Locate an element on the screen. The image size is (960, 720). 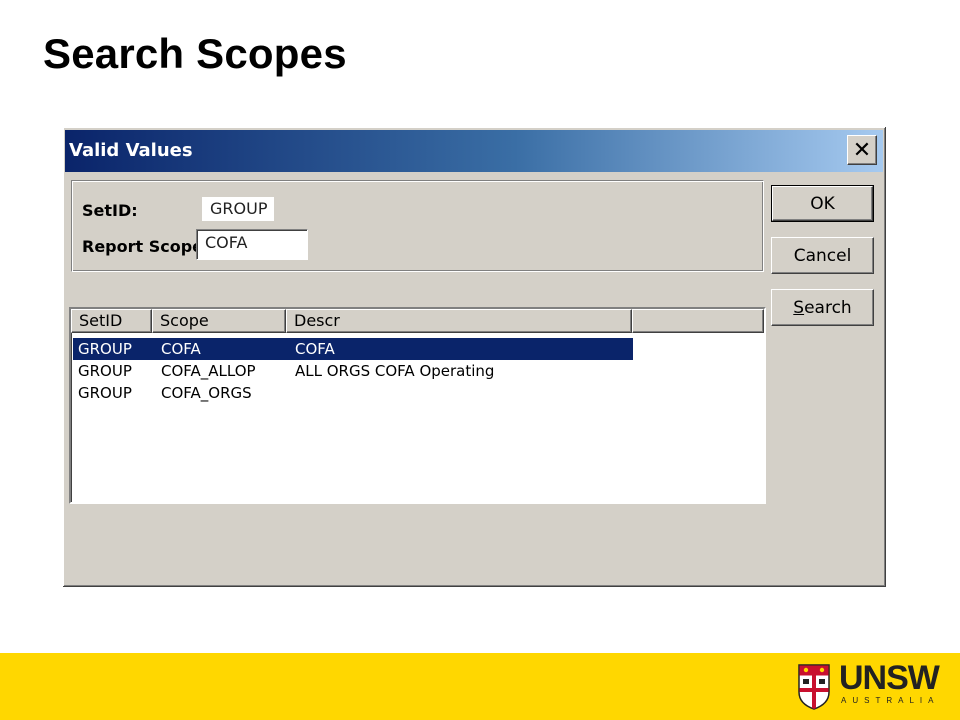
logo-wordmark: UNSW is located at coordinates (889, 678).